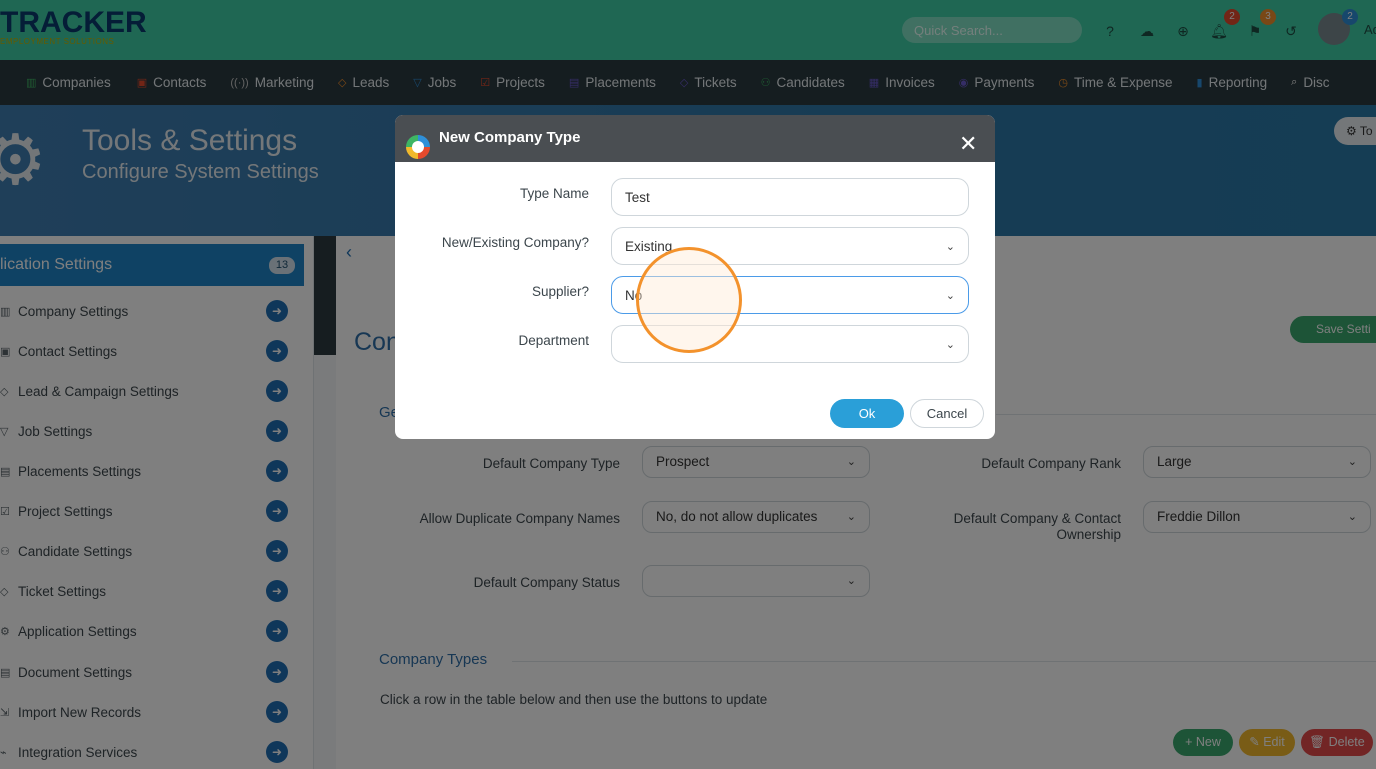 This screenshot has height=769, width=1376. Describe the element at coordinates (689, 300) in the screenshot. I see `click-indicator` at that location.